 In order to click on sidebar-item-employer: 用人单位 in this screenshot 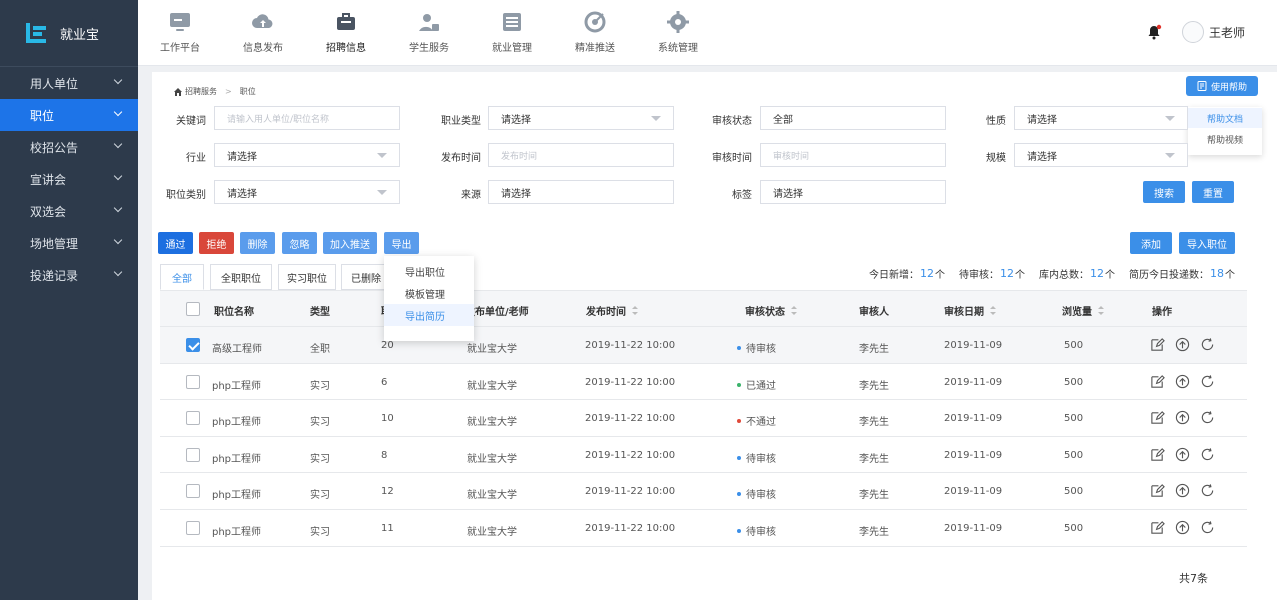, I will do `click(69, 83)`.